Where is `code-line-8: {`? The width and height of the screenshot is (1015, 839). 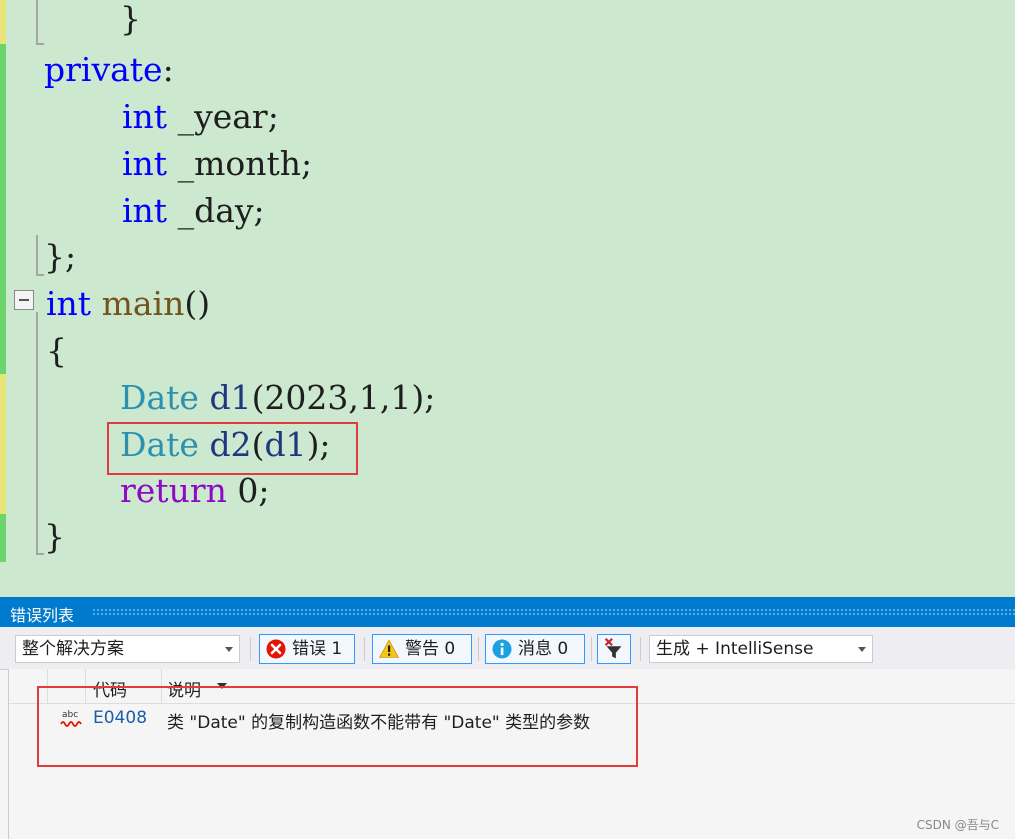
code-line-8: { is located at coordinates (56, 350).